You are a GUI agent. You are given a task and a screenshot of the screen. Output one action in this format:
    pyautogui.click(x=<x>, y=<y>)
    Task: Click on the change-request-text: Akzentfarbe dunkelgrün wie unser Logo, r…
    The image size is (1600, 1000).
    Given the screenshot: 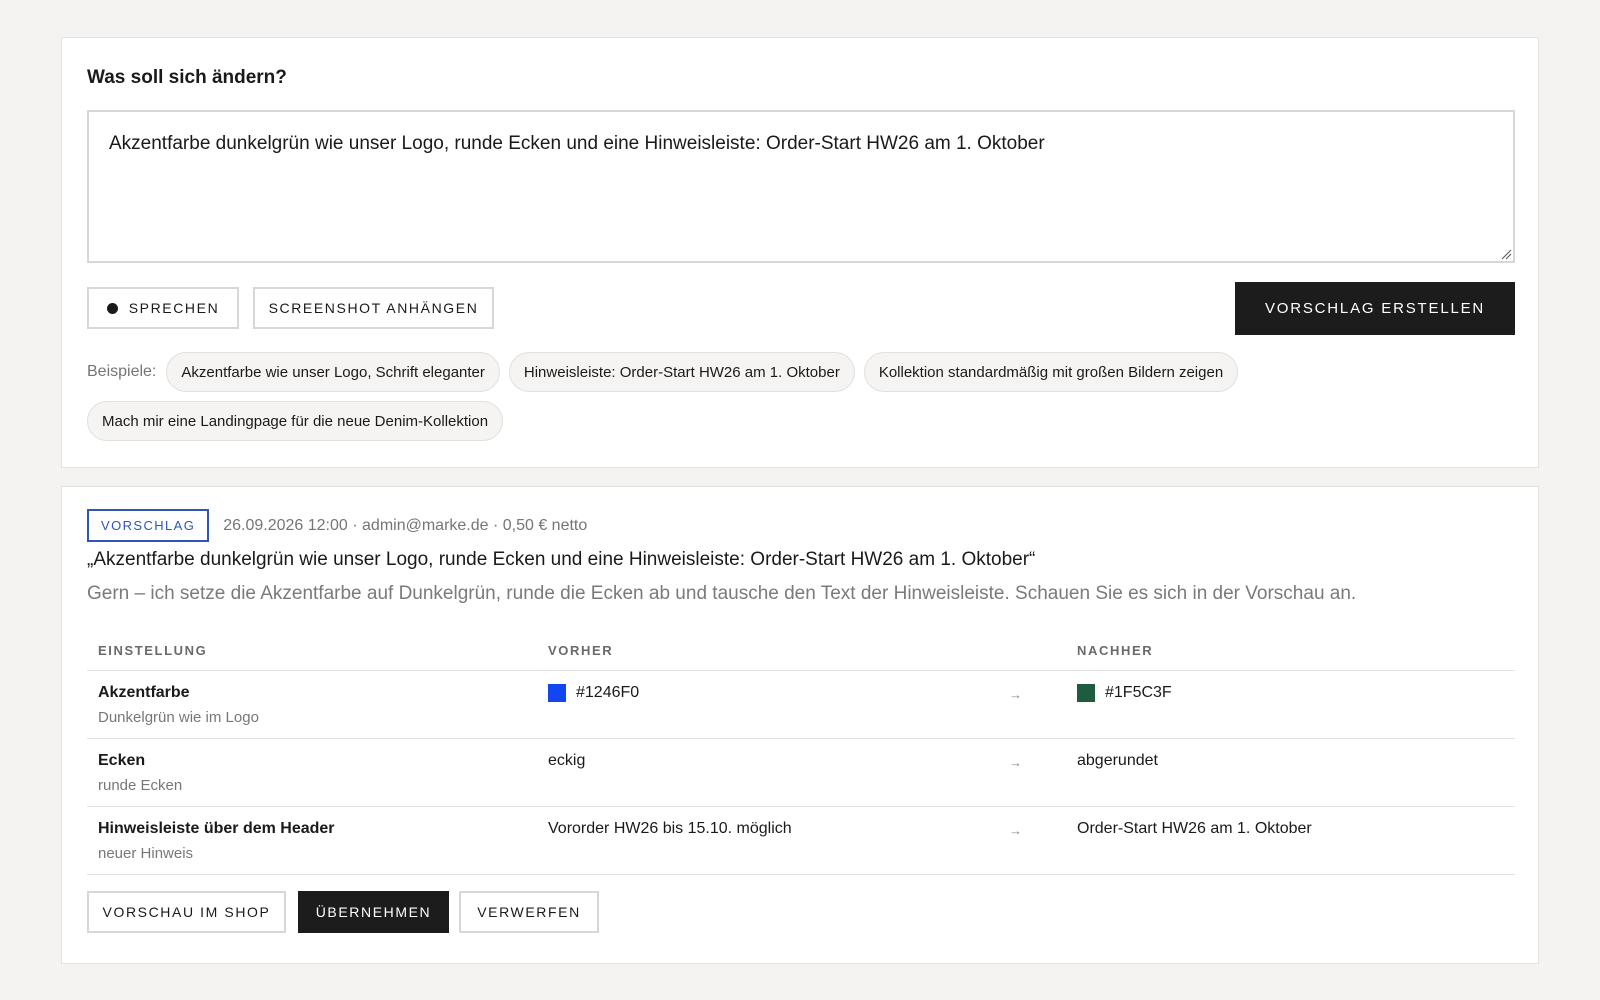 What is the action you would take?
    pyautogui.click(x=577, y=143)
    